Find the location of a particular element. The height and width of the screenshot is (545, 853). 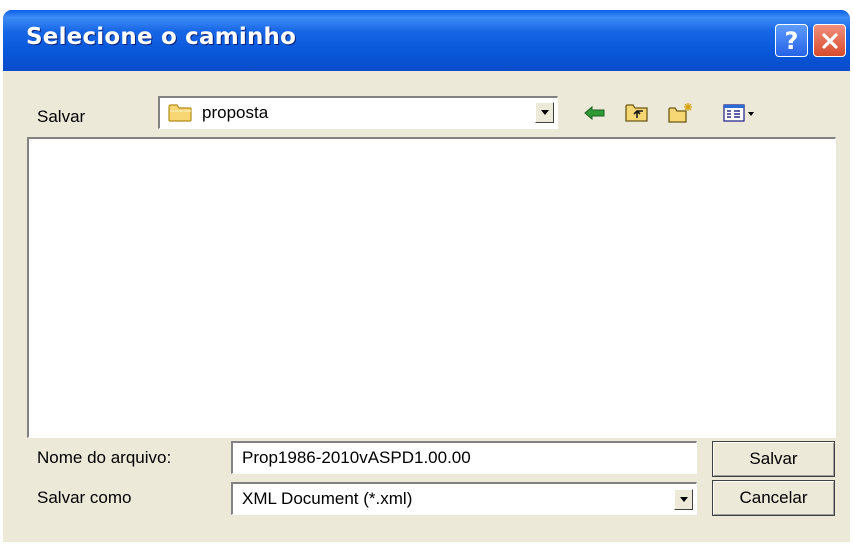

up-folder-icon is located at coordinates (636, 113).